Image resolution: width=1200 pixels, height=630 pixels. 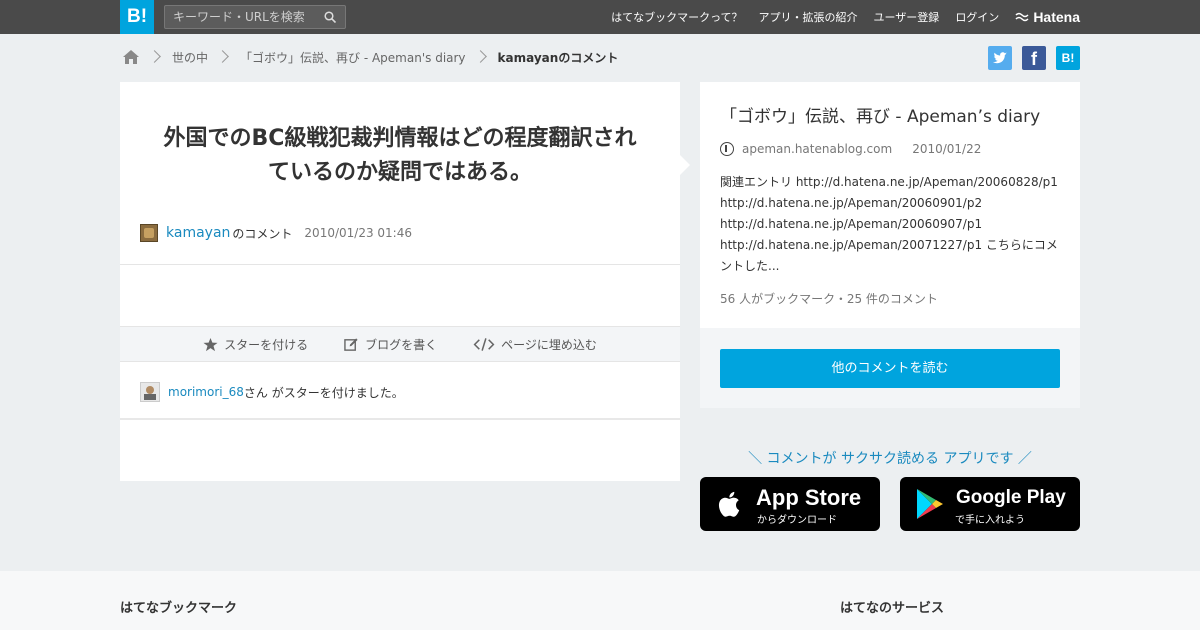 What do you see at coordinates (210, 344) in the screenshot?
I see `star-icon` at bounding box center [210, 344].